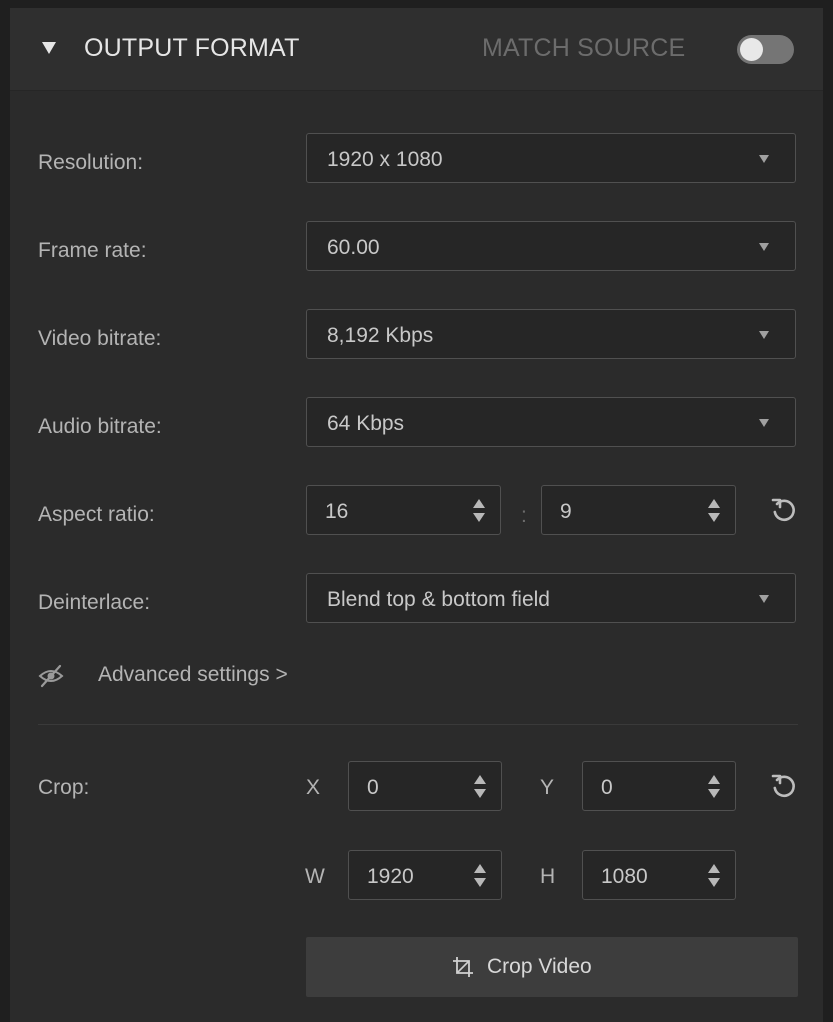 Image resolution: width=833 pixels, height=1022 pixels. I want to click on crop-h-stepper: 1080, so click(659, 875).